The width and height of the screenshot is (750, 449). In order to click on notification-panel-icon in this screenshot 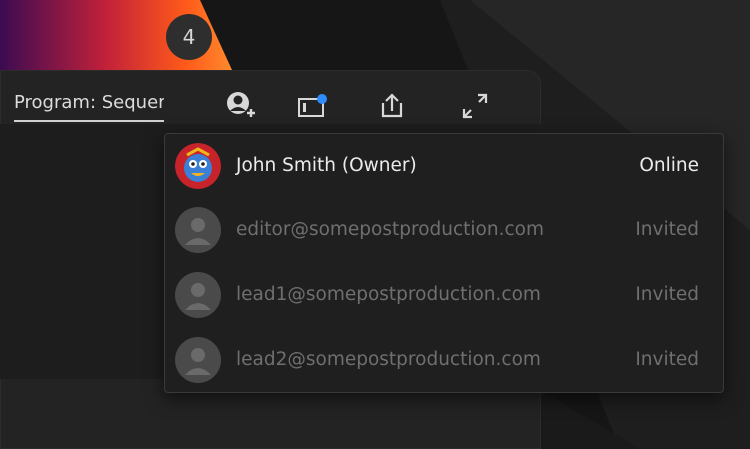, I will do `click(312, 106)`.